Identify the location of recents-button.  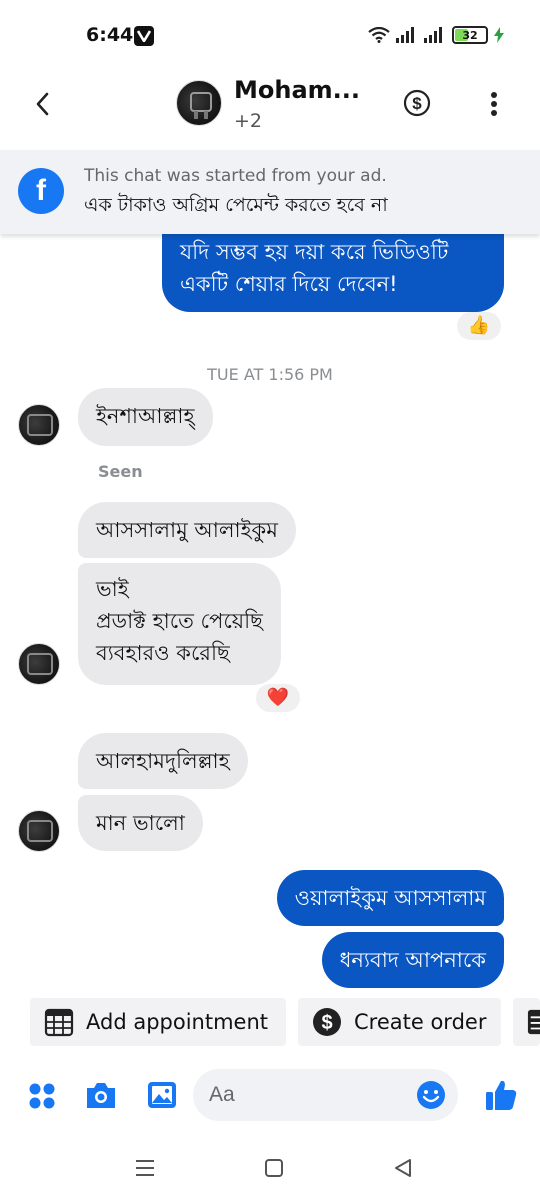
(145, 1170).